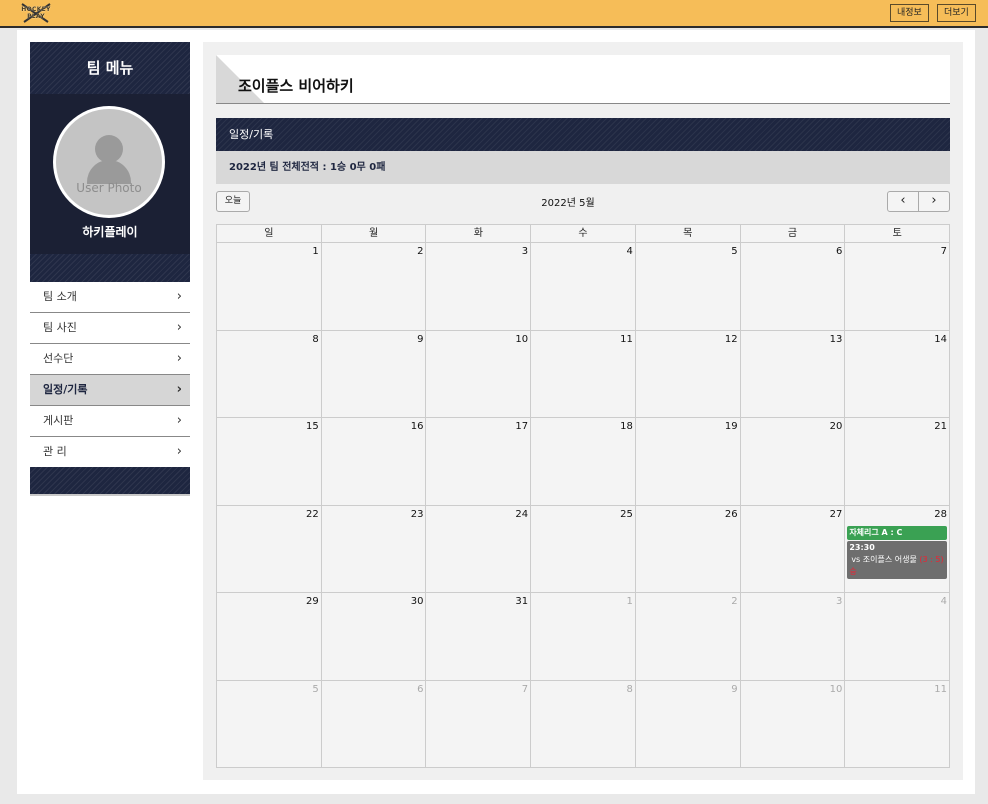  Describe the element at coordinates (312, 601) in the screenshot. I see `day-number: 29` at that location.